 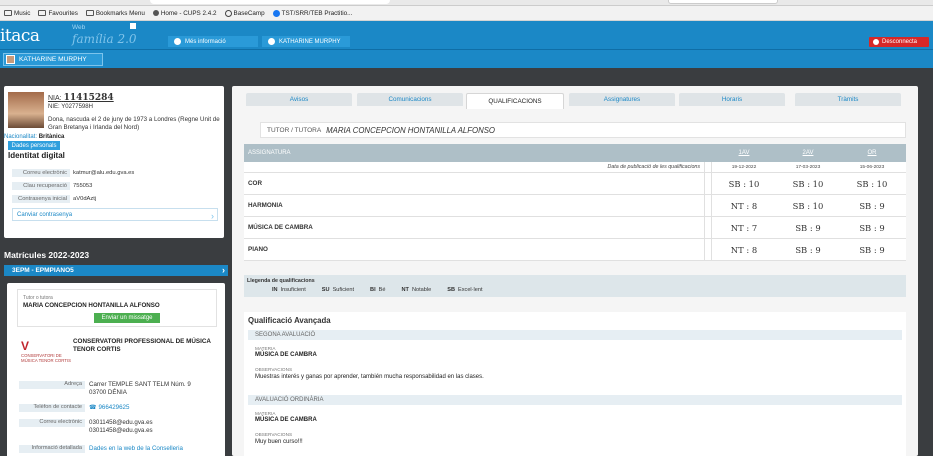 I want to click on phone-link: ☎ 966429625, so click(x=109, y=408).